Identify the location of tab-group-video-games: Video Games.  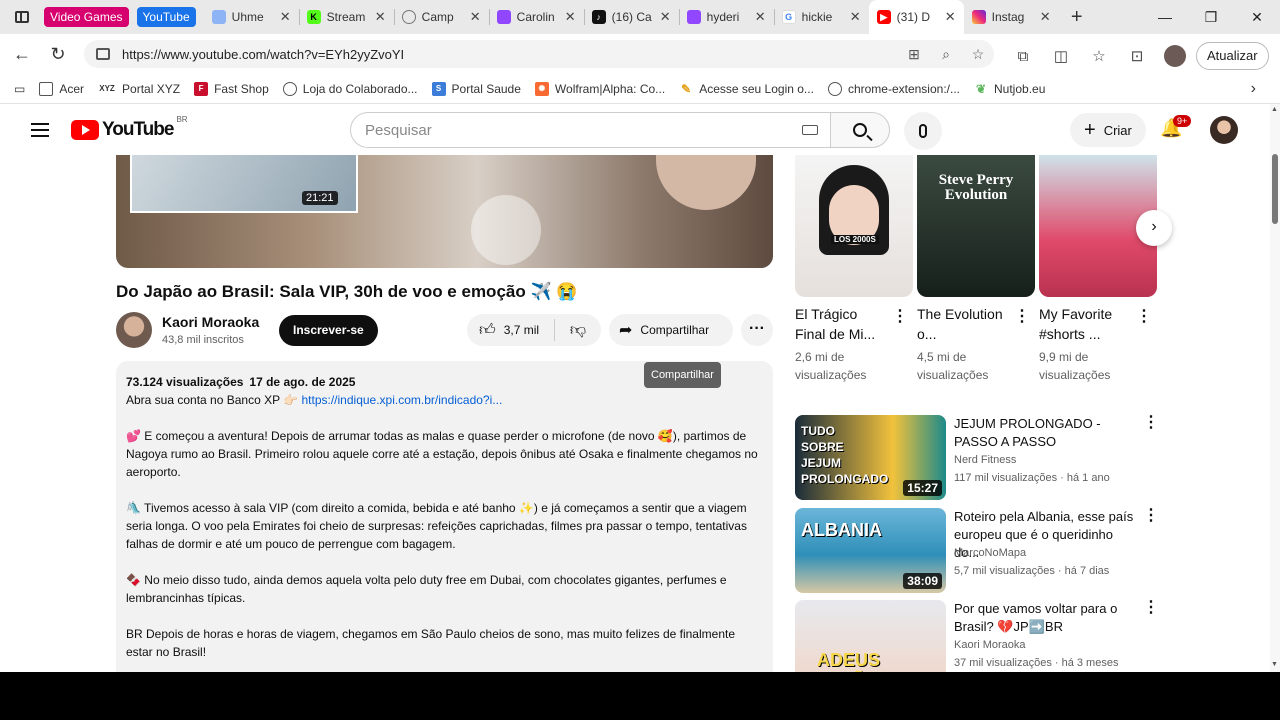
(86, 17).